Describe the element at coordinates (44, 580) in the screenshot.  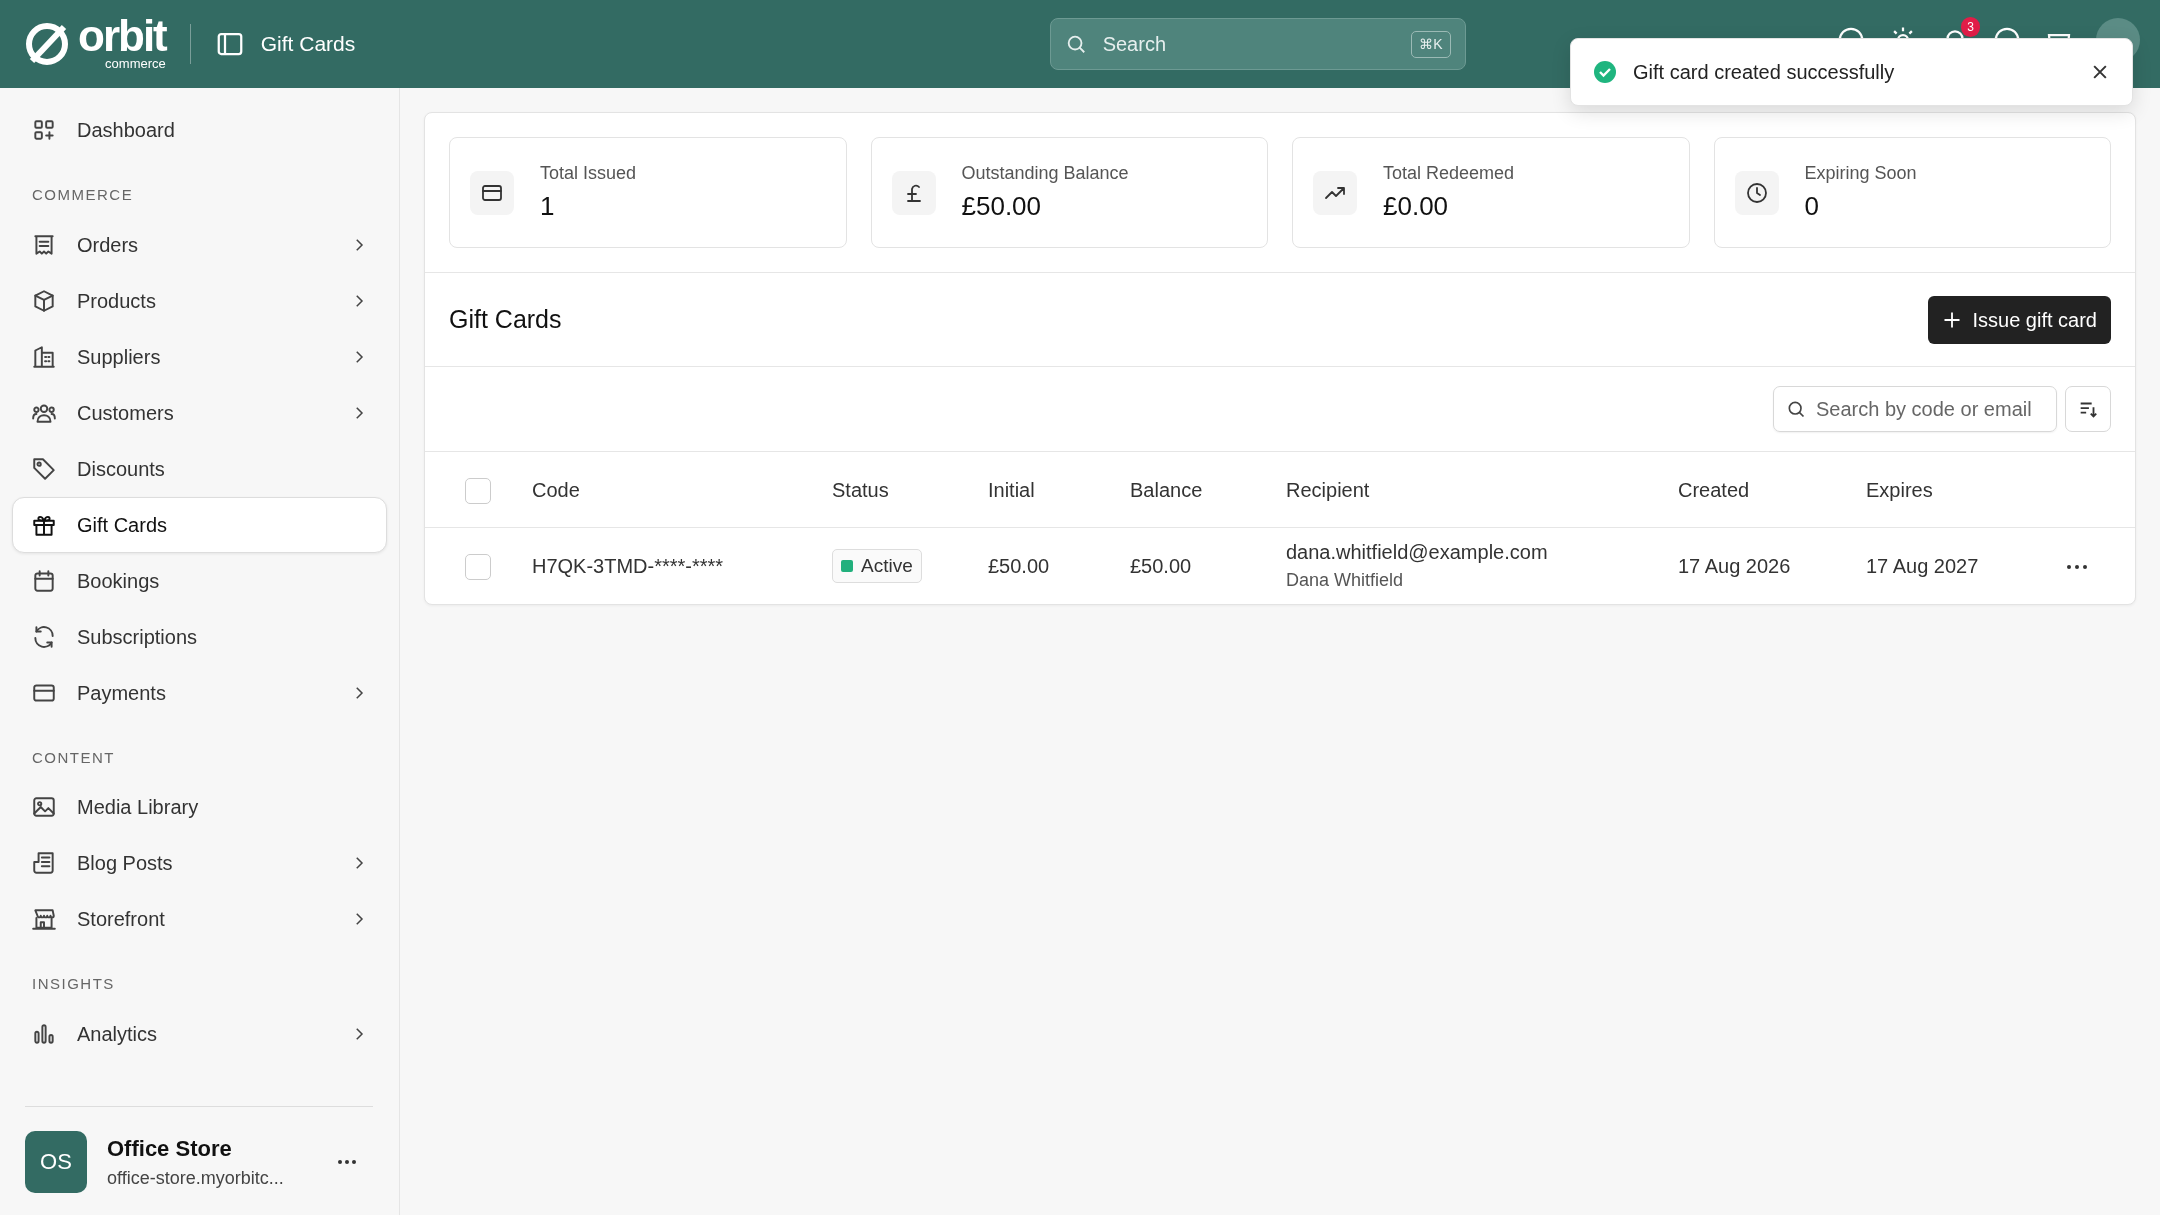
I see `calendar-icon` at that location.